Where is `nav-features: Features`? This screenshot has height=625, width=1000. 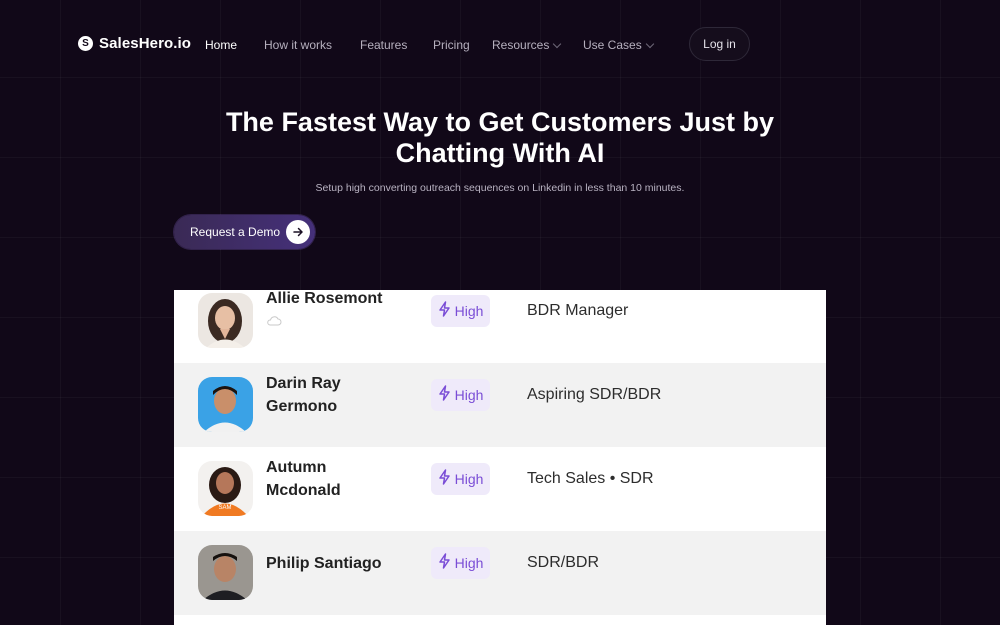 nav-features: Features is located at coordinates (383, 45).